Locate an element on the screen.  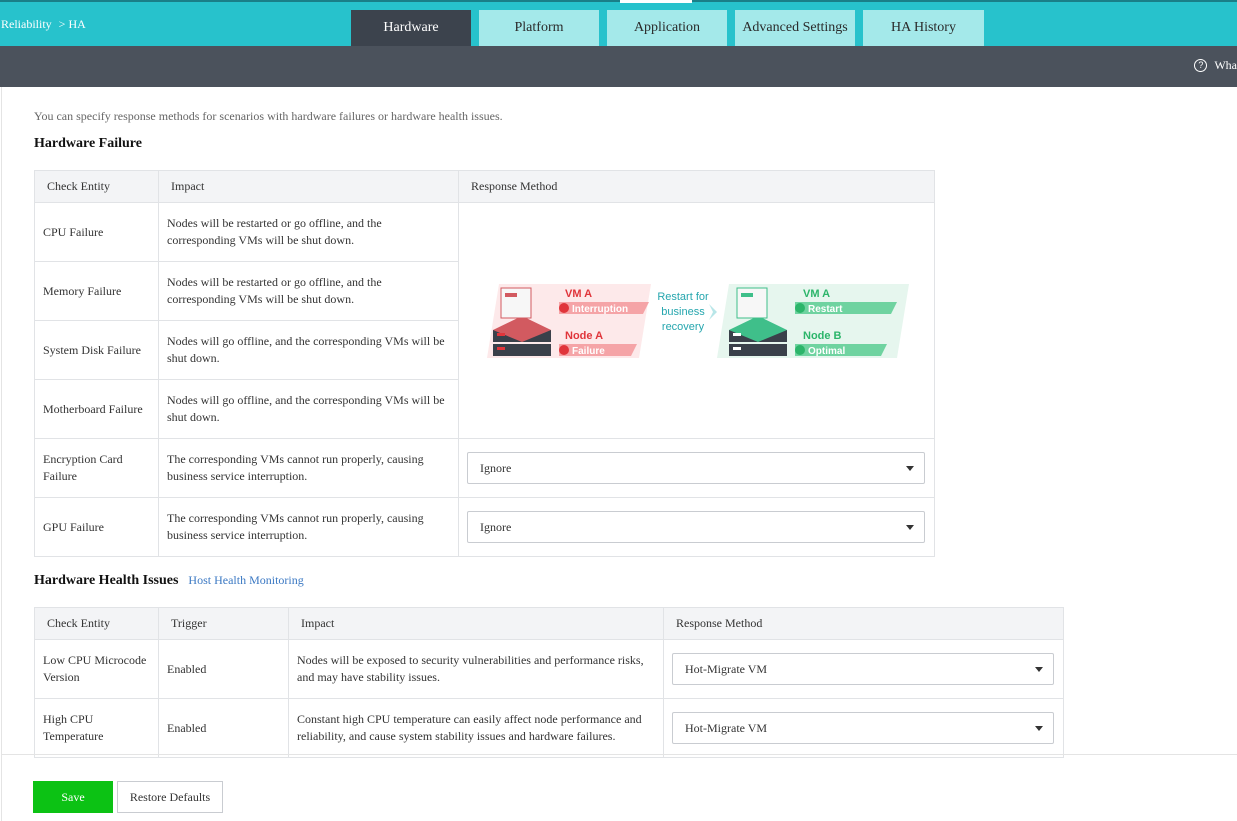
vm-a-left-label: VM A is located at coordinates (578, 294).